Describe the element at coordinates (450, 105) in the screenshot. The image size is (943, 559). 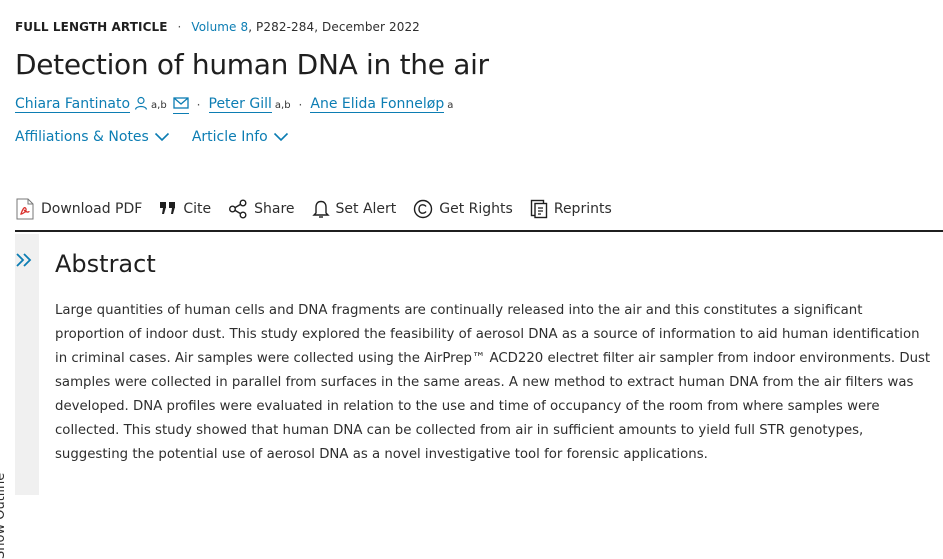
I see `author-affiliation-sup: a` at that location.